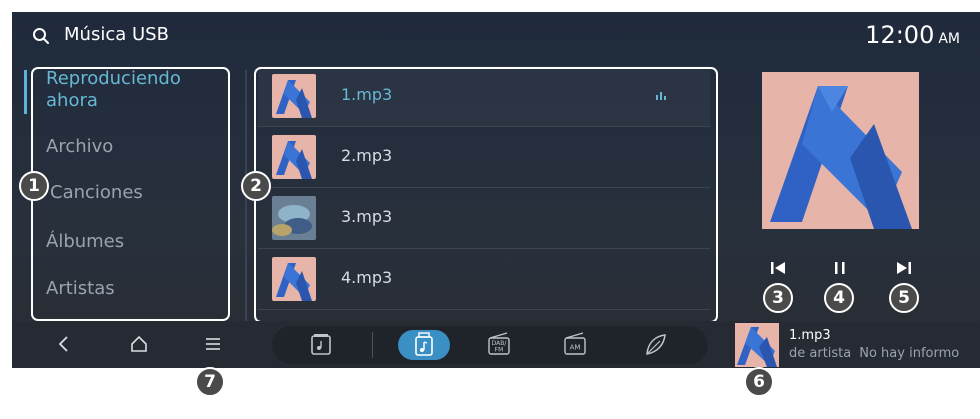 The height and width of the screenshot is (419, 980). What do you see at coordinates (213, 344) in the screenshot?
I see `menu-icon` at bounding box center [213, 344].